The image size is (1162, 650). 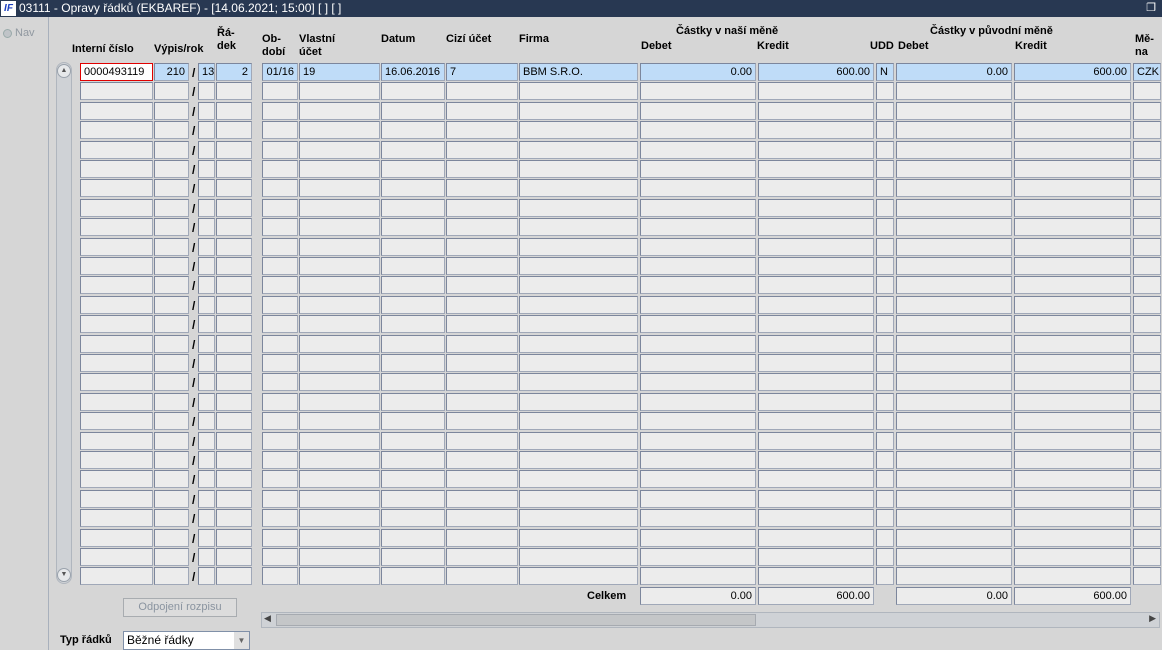 I want to click on cell-vypis: 210, so click(x=171, y=72).